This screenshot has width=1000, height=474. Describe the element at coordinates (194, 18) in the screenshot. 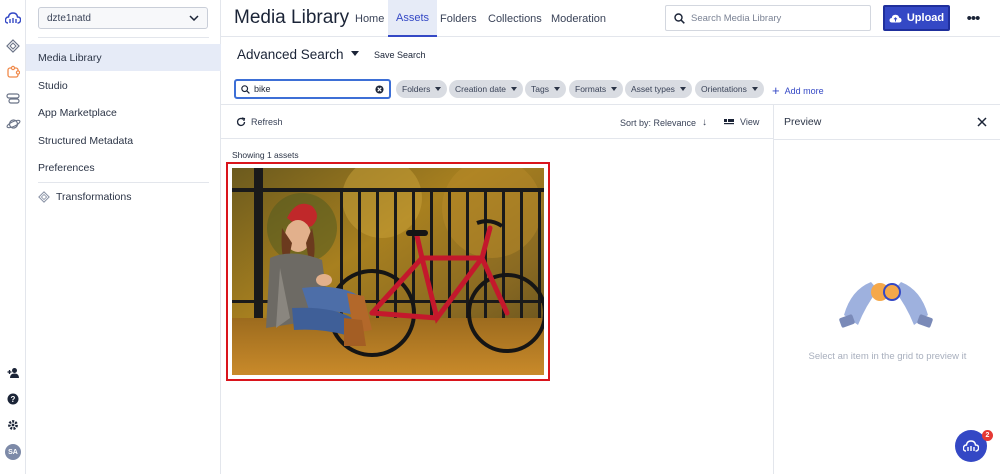

I see `chevron-down-icon` at that location.